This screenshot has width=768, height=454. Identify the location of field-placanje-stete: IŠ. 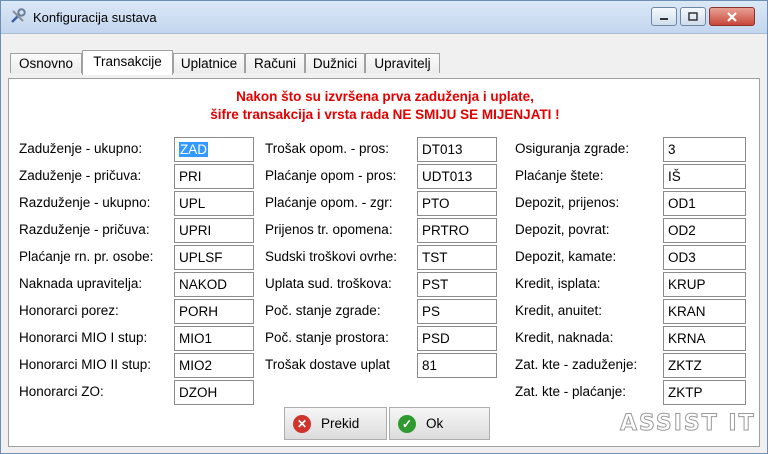
(704, 176).